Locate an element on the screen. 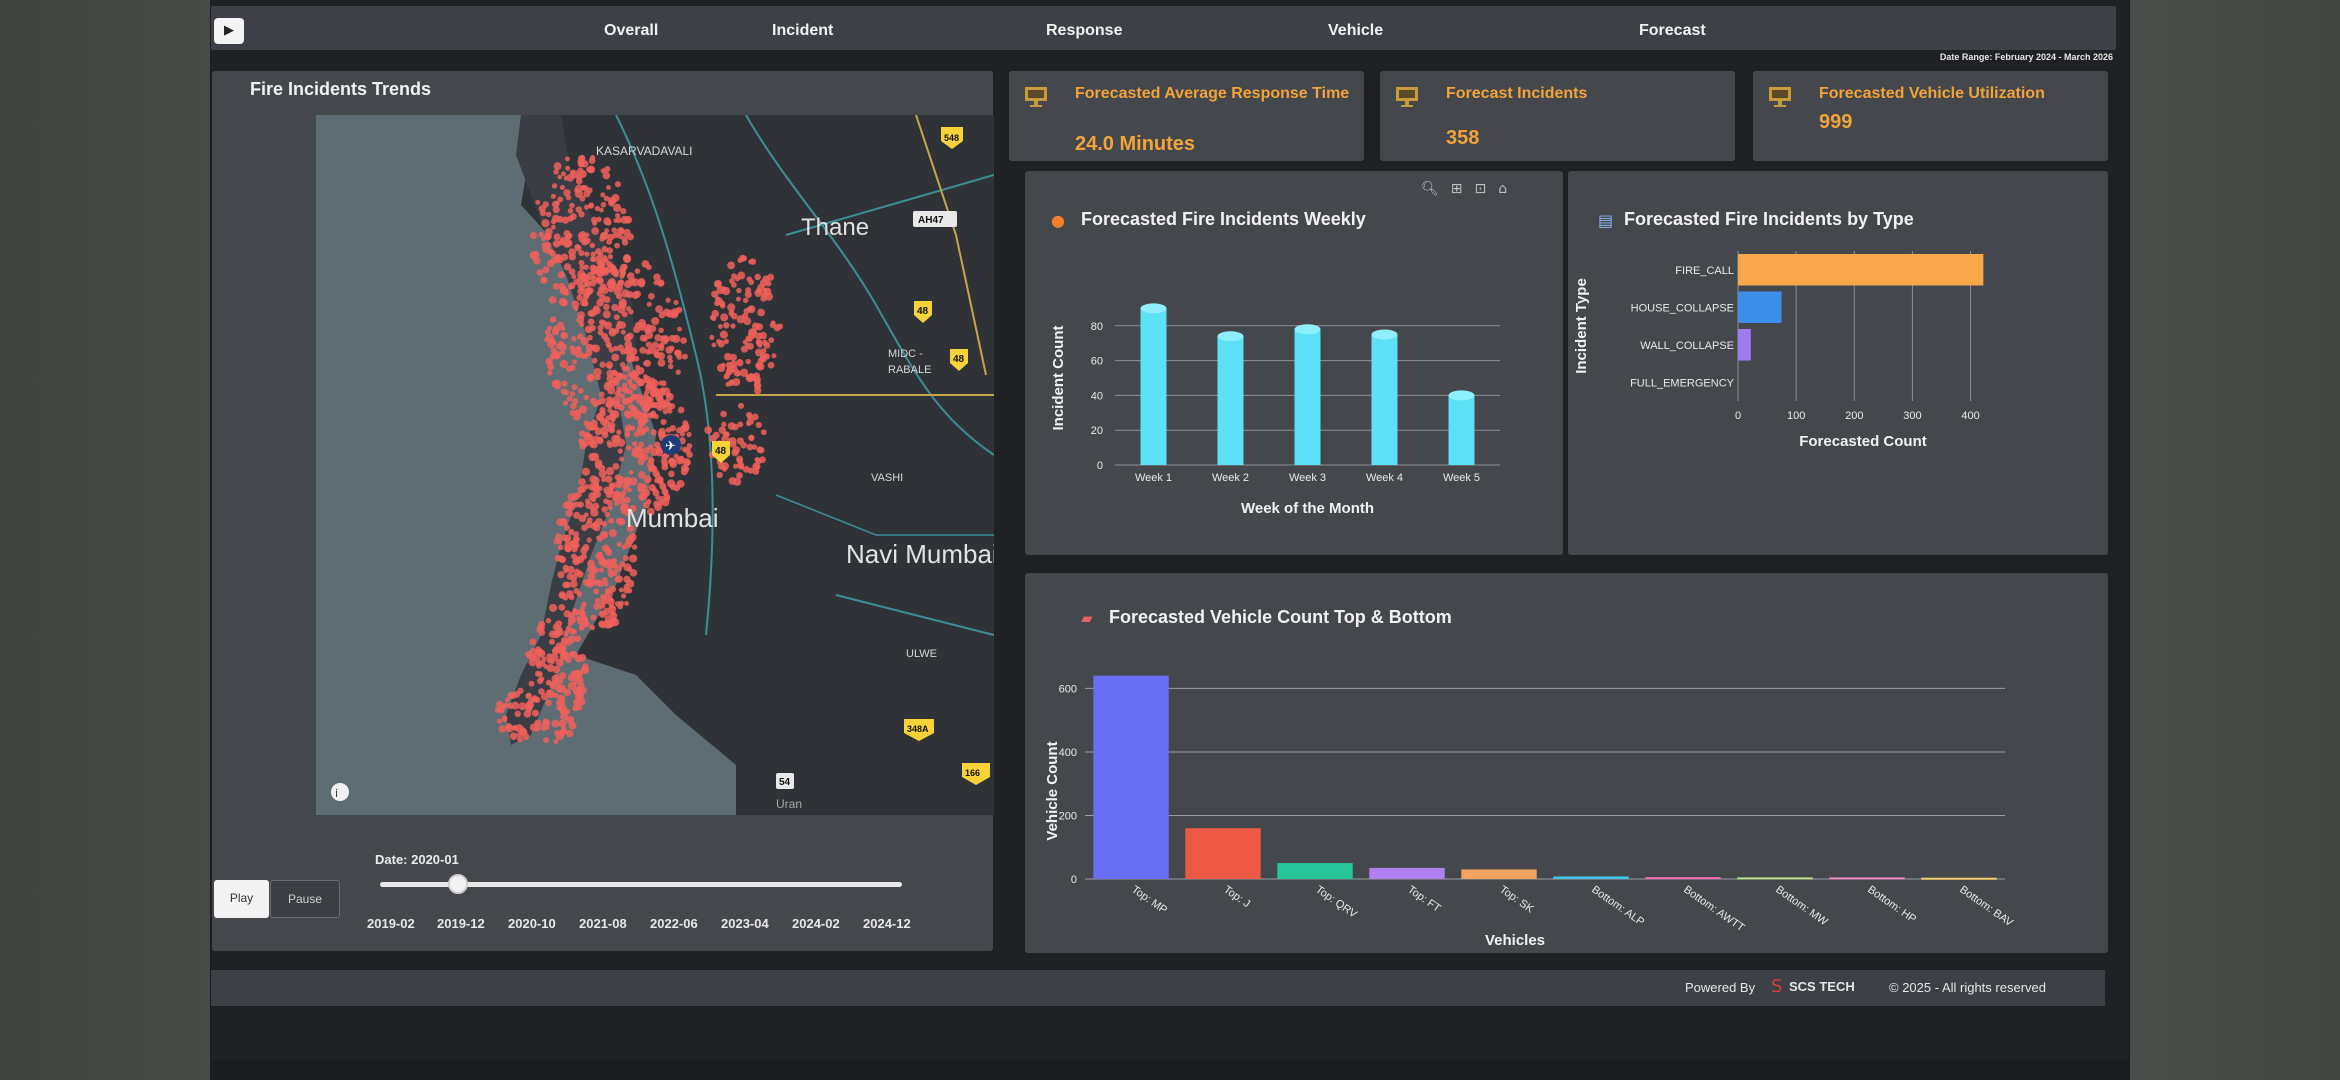  nav-item-overall: Overall is located at coordinates (631, 31).